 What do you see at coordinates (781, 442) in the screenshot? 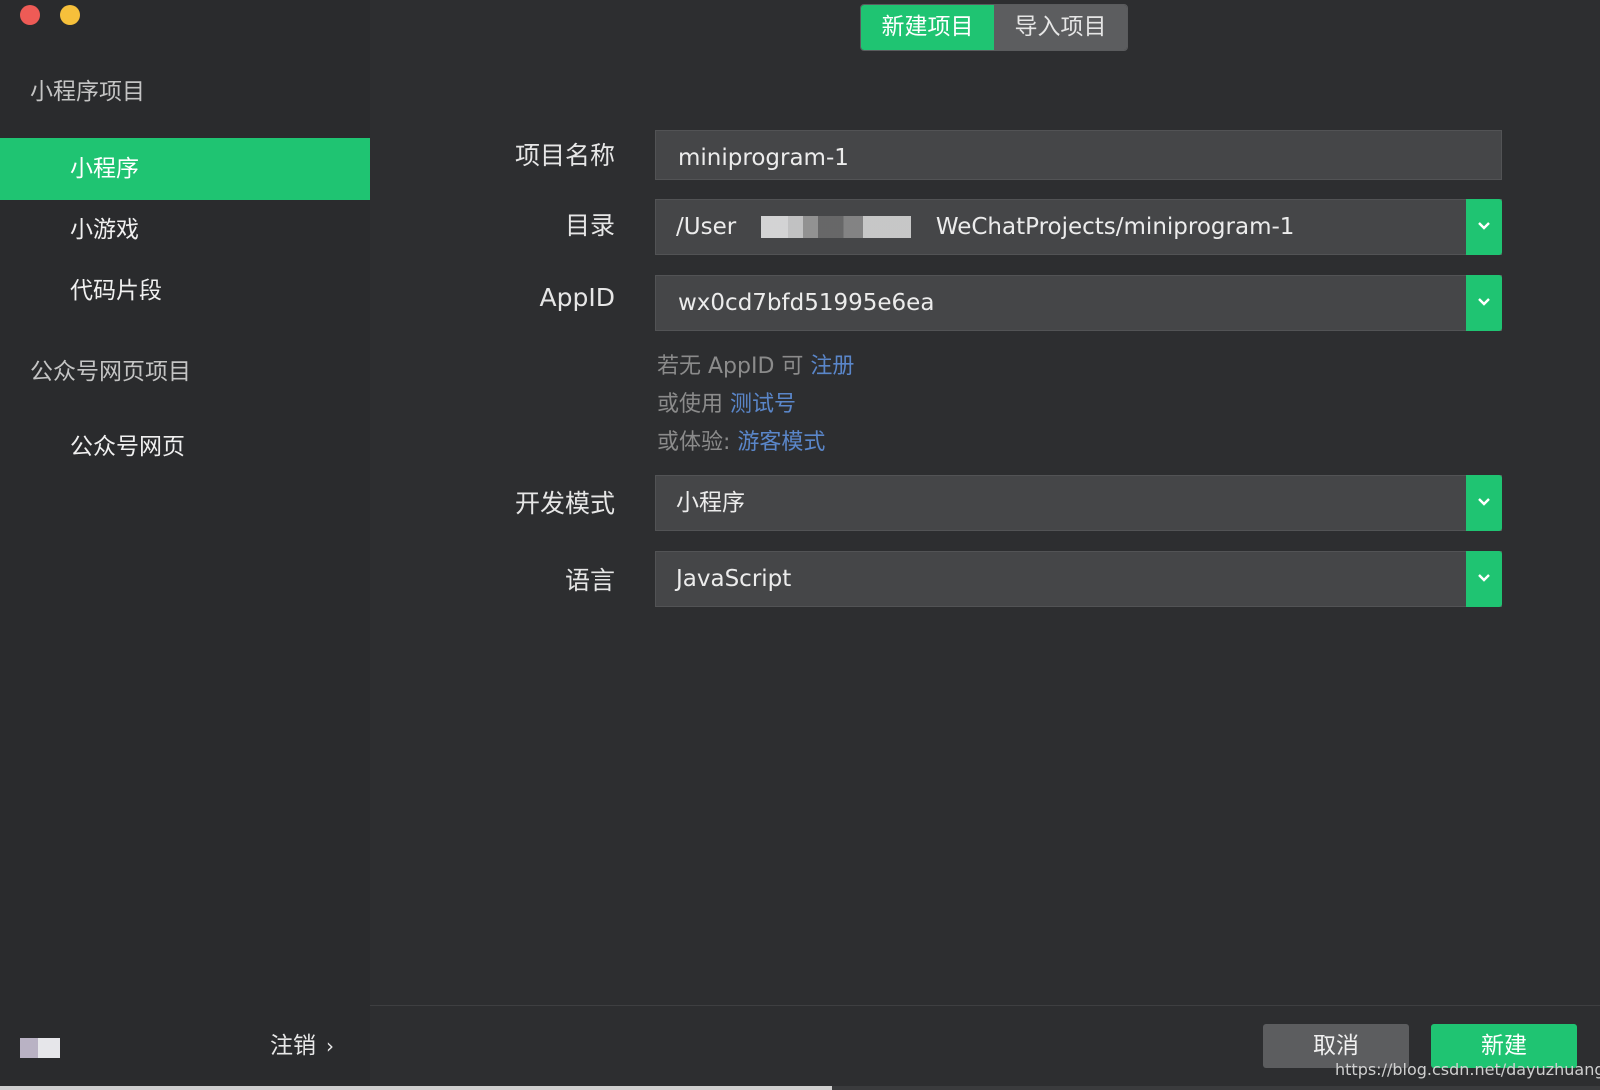
I see `guest-mode-link: 游客模式` at bounding box center [781, 442].